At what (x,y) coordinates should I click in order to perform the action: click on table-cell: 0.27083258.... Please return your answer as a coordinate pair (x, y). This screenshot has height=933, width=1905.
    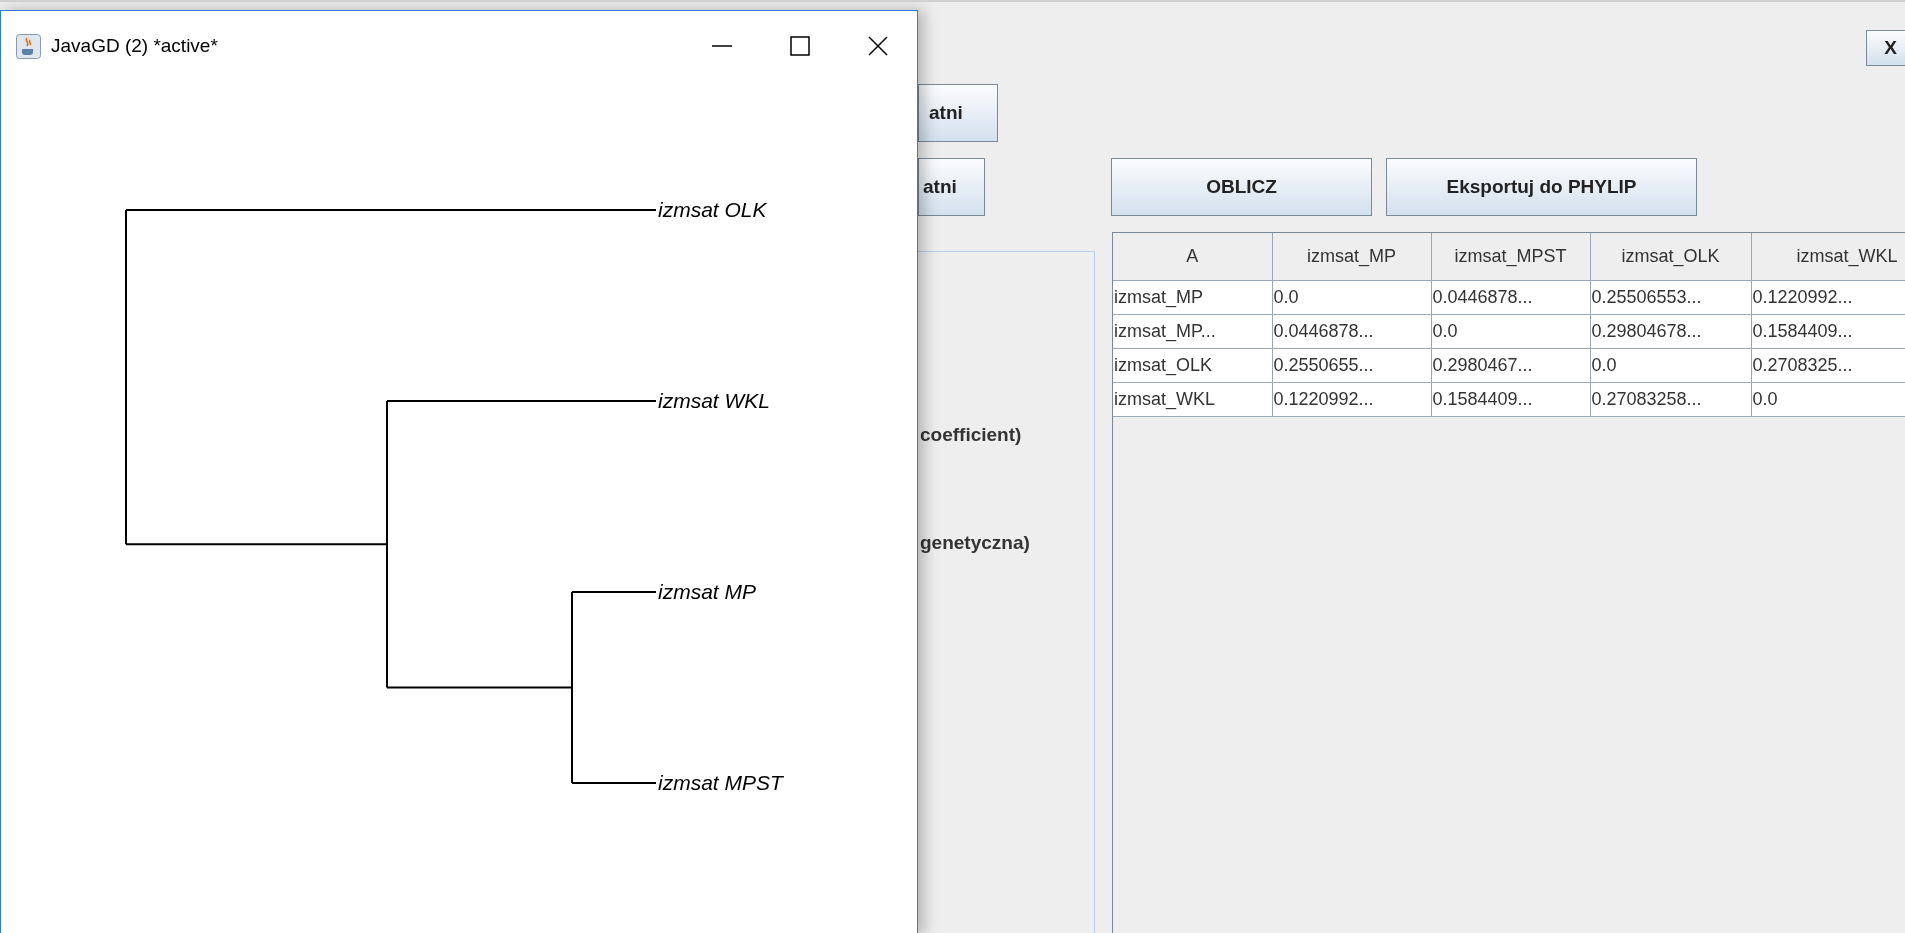
    Looking at the image, I should click on (1670, 399).